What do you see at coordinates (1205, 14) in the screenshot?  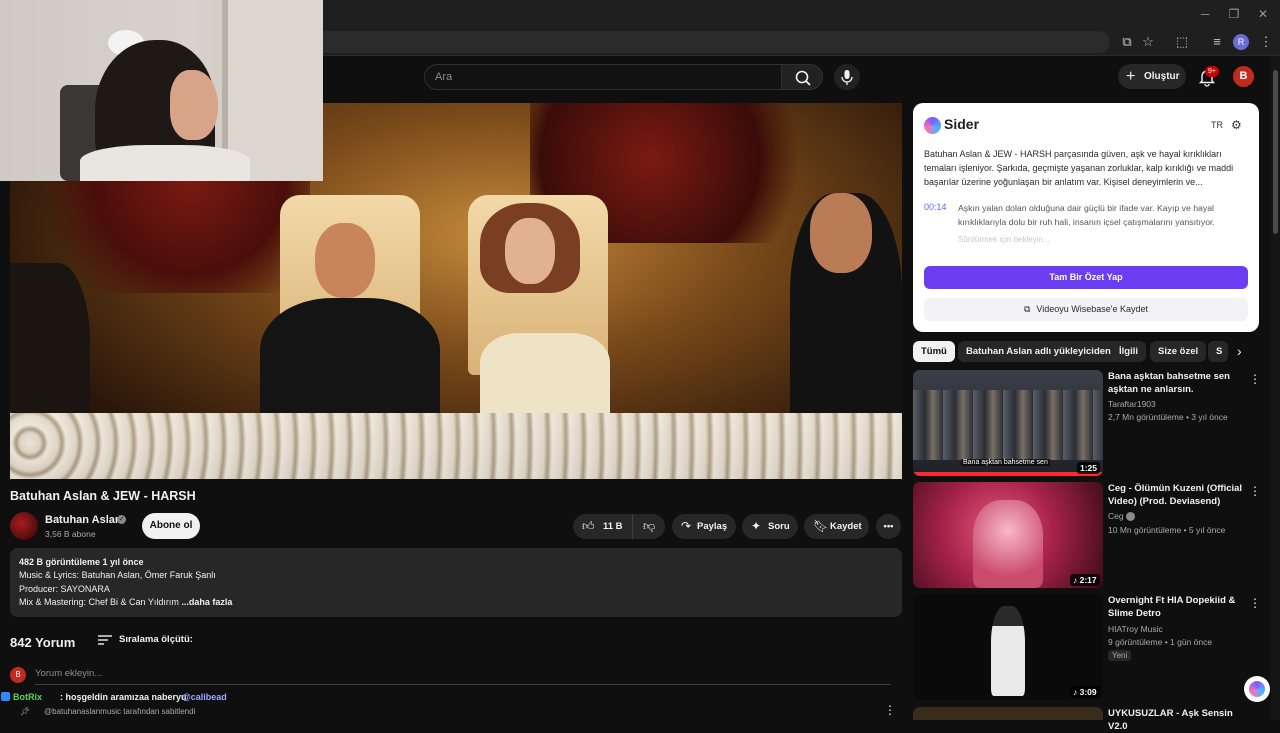 I see `minimize-icon: ─` at bounding box center [1205, 14].